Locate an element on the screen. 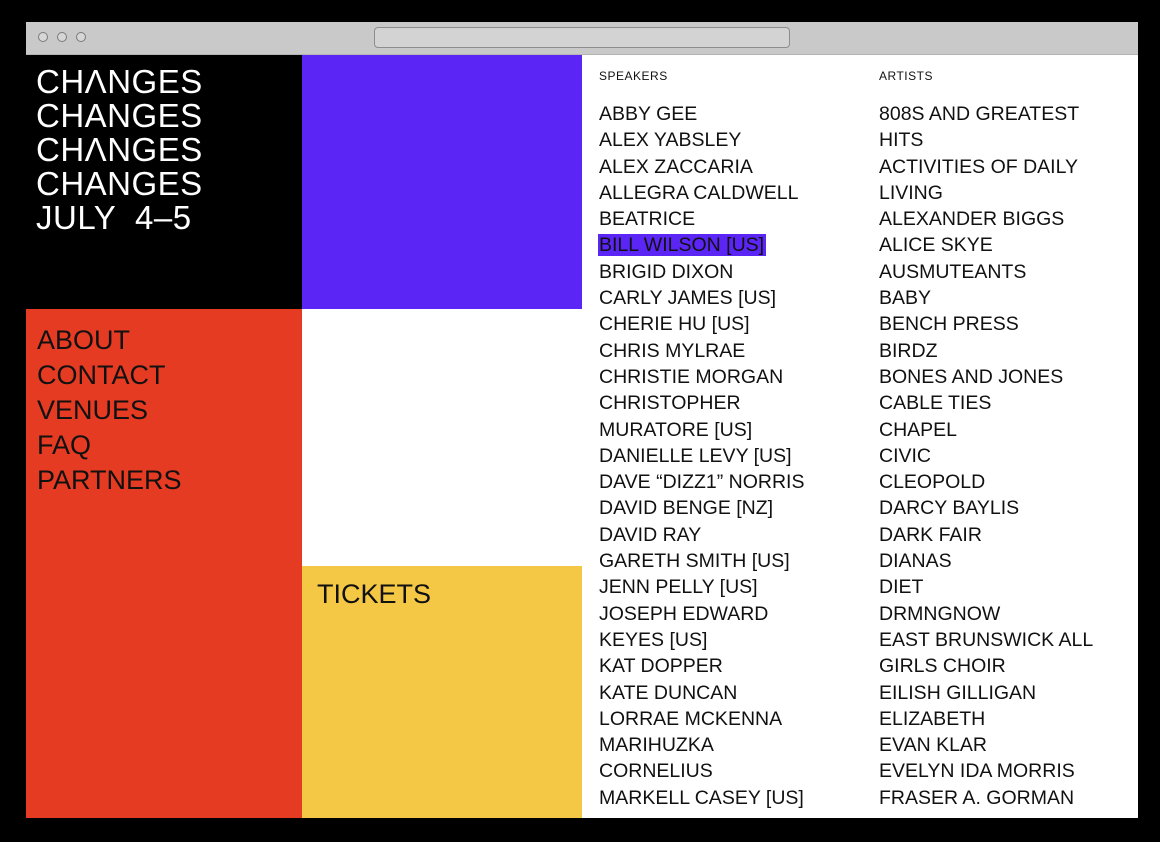 The width and height of the screenshot is (1160, 842). speaker-item: DAVID BENGE [NZ] is located at coordinates (702, 508).